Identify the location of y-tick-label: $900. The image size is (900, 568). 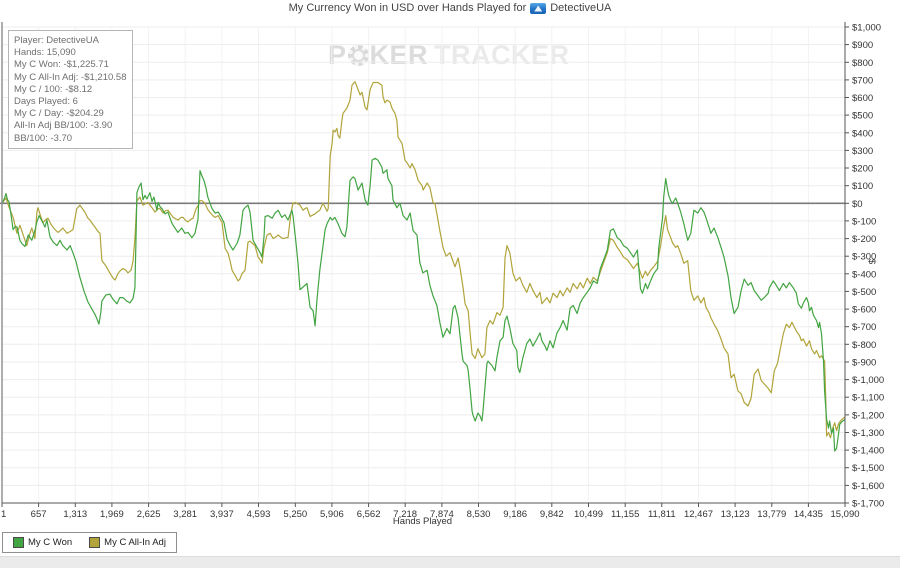
(862, 45).